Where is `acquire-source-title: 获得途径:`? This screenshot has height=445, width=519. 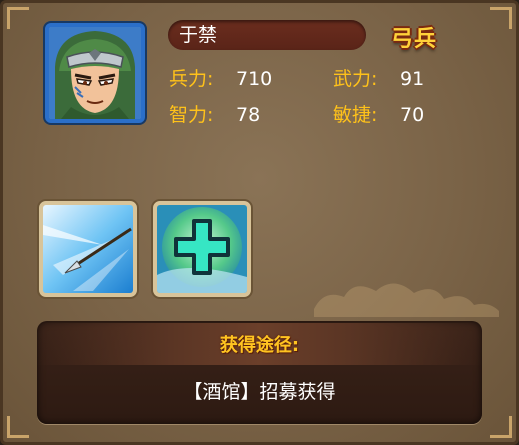
acquire-source-title: 获得途径: is located at coordinates (259, 345).